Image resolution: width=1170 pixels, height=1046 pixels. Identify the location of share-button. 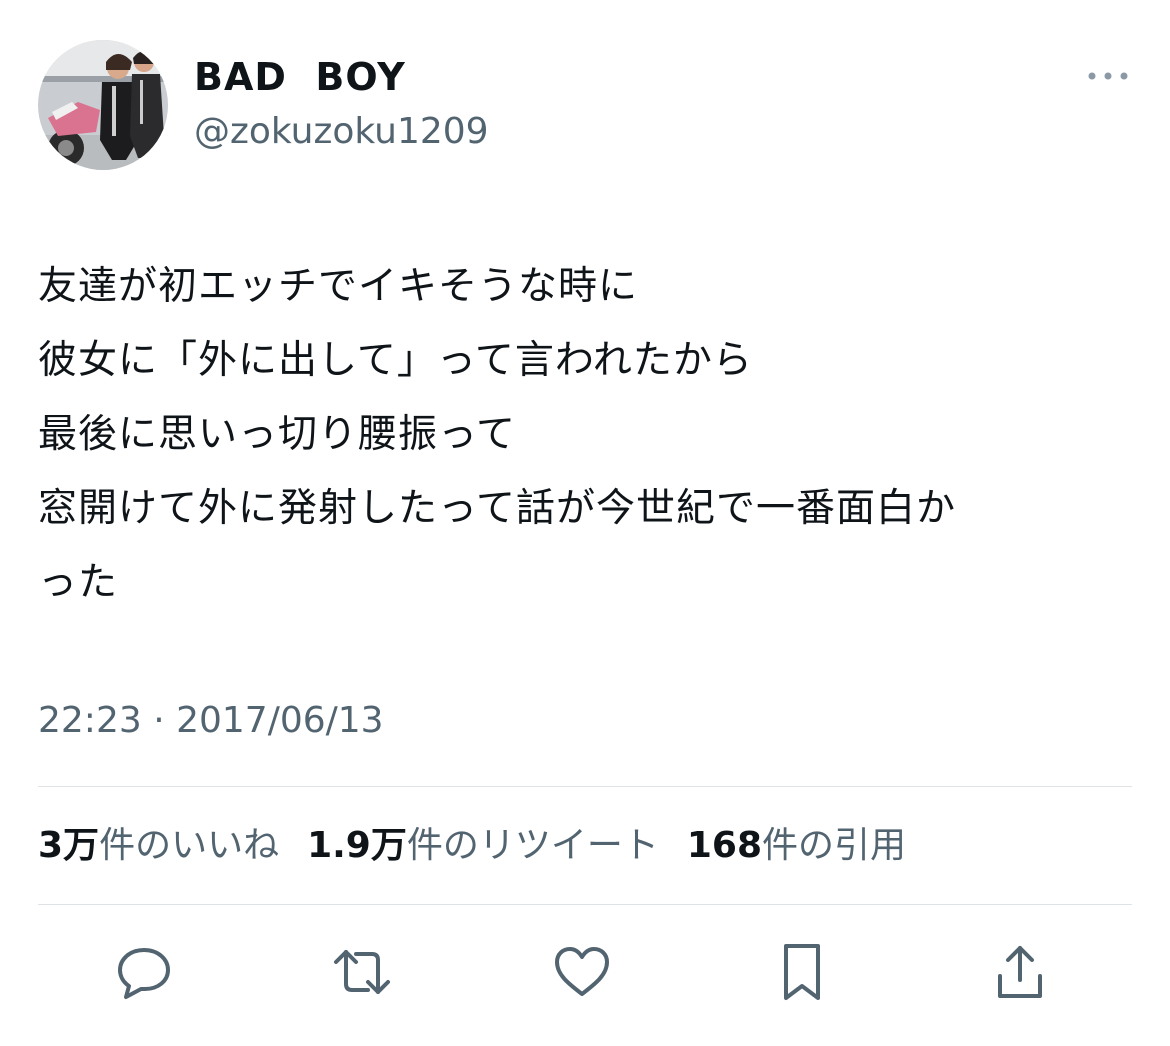
(1020, 972).